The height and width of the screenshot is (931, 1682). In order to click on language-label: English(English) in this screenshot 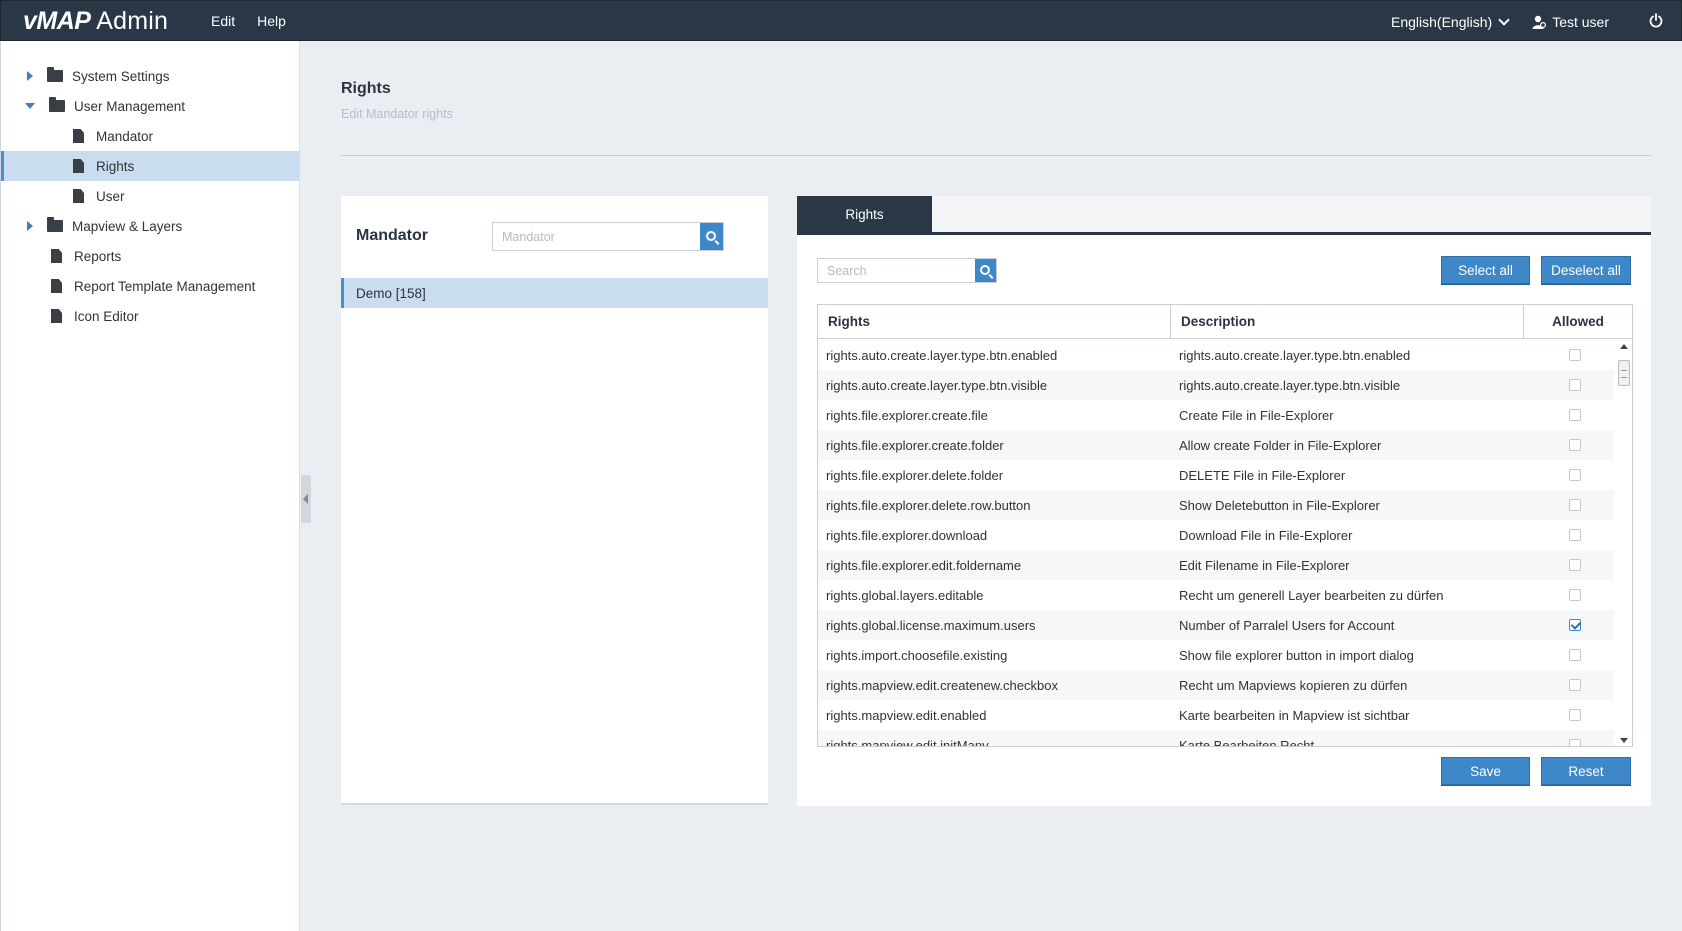, I will do `click(1442, 22)`.